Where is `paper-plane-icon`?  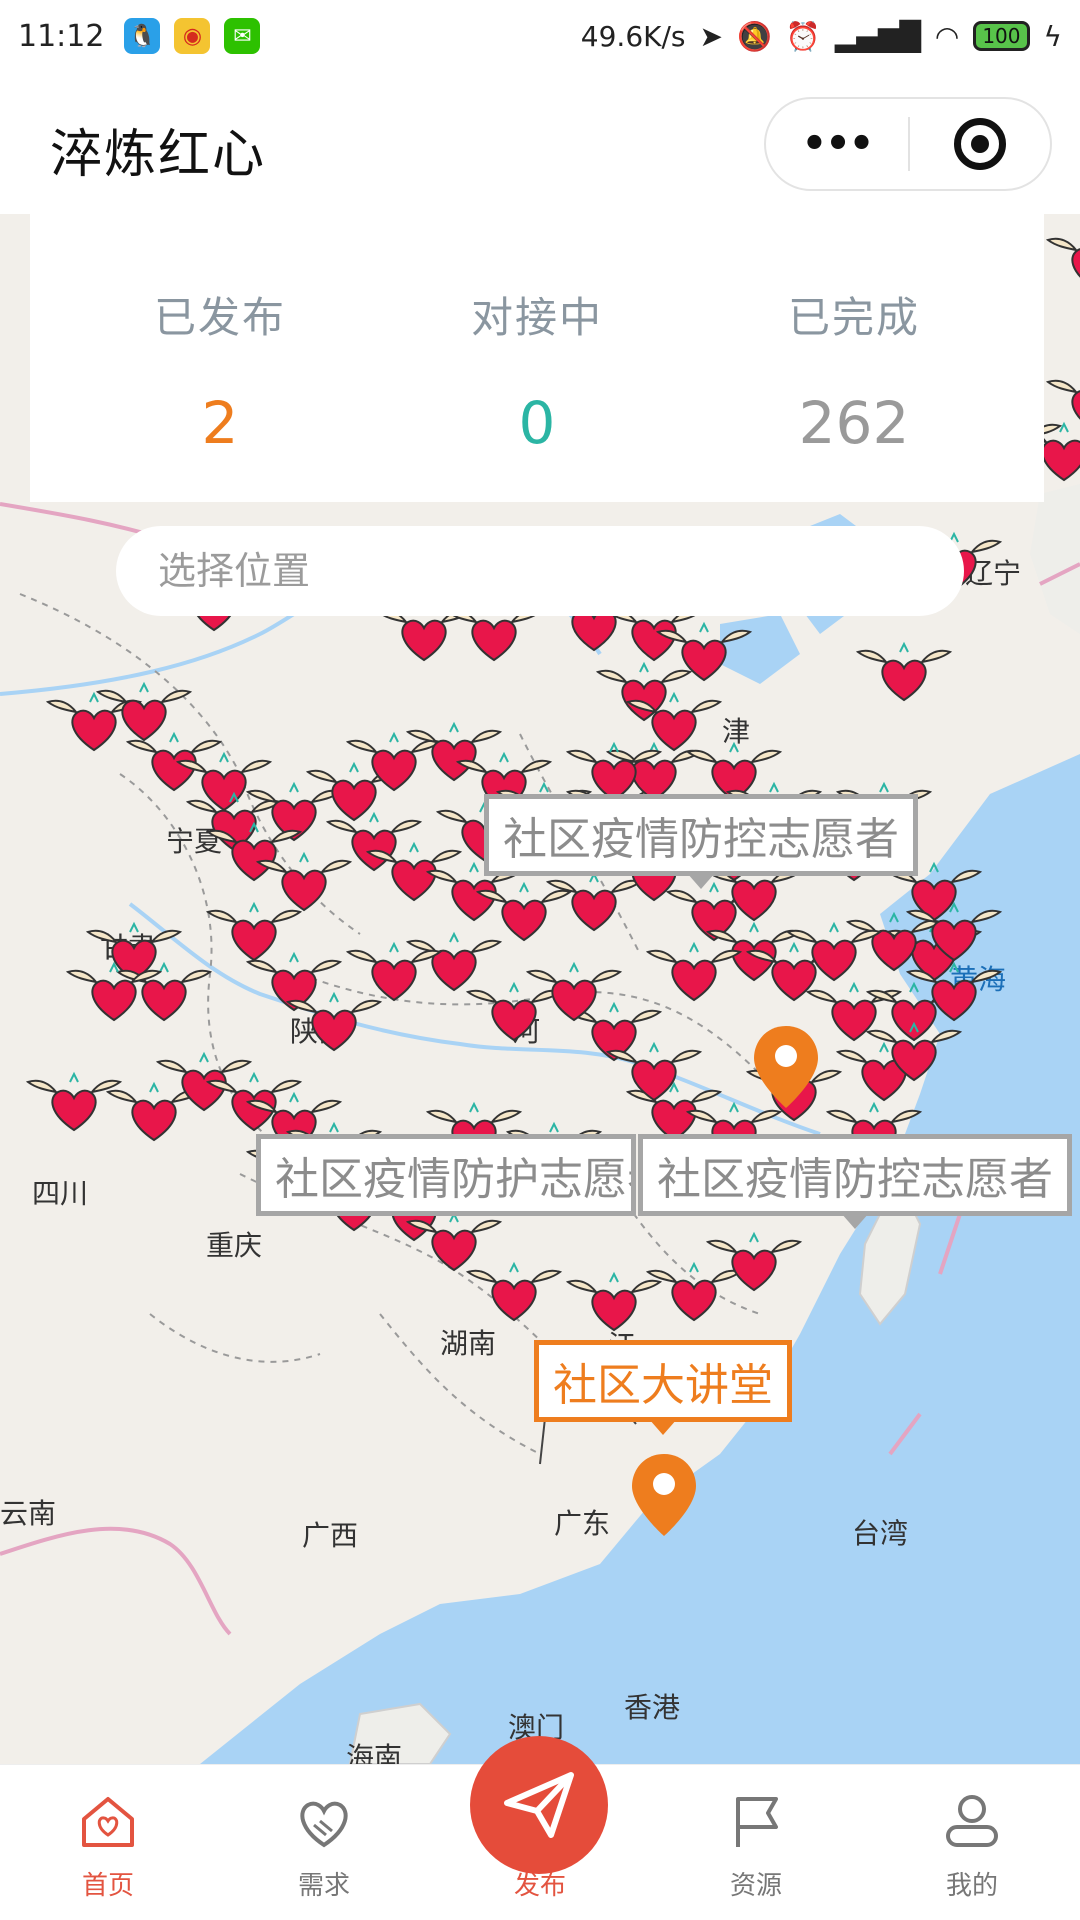 paper-plane-icon is located at coordinates (539, 1805).